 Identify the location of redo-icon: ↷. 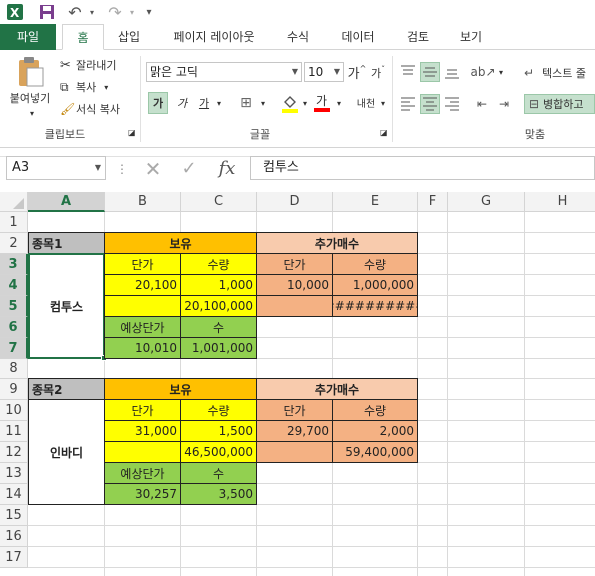
(115, 12).